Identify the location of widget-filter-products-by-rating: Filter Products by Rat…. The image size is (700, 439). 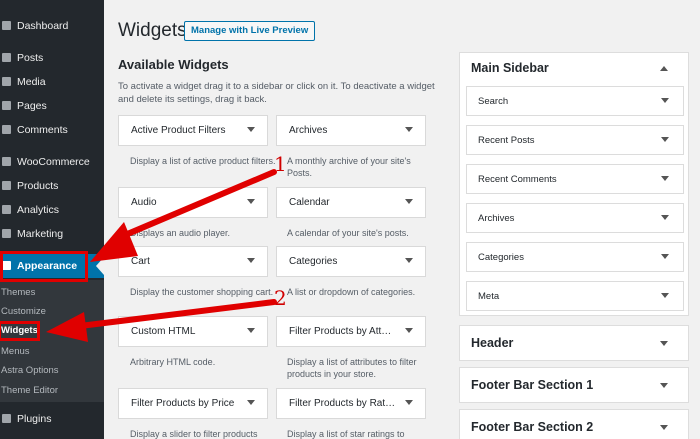
(351, 403).